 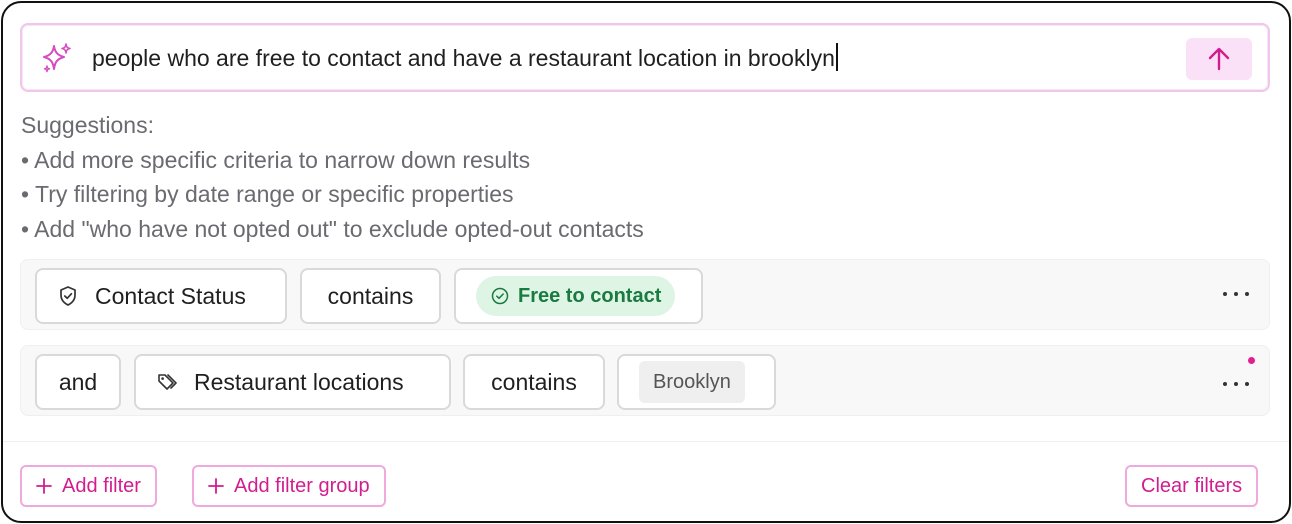 I want to click on divider, so click(x=646, y=441).